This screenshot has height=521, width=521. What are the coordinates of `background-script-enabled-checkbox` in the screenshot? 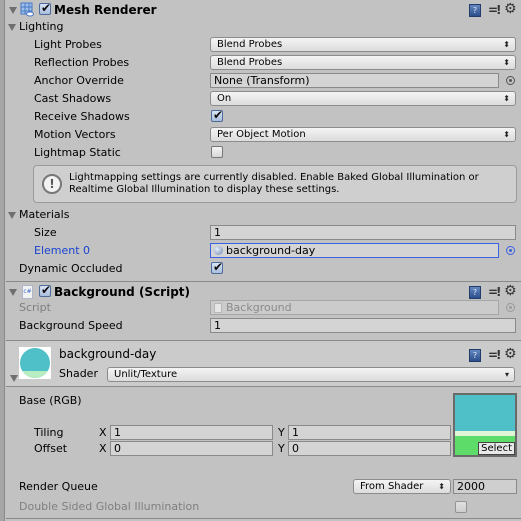 It's located at (45, 290).